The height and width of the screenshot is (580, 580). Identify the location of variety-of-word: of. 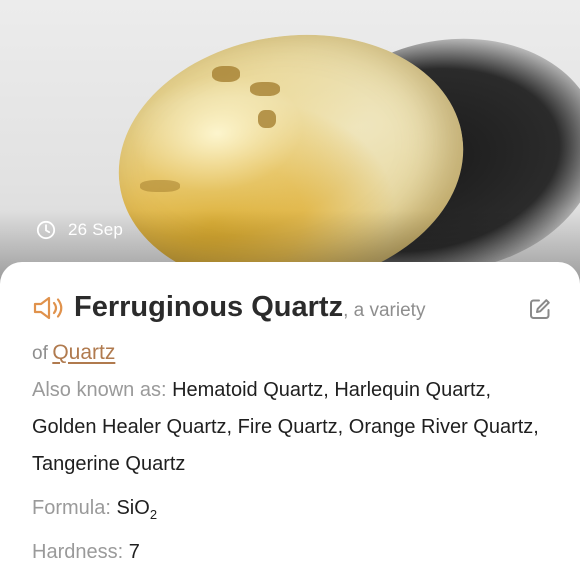
(40, 353).